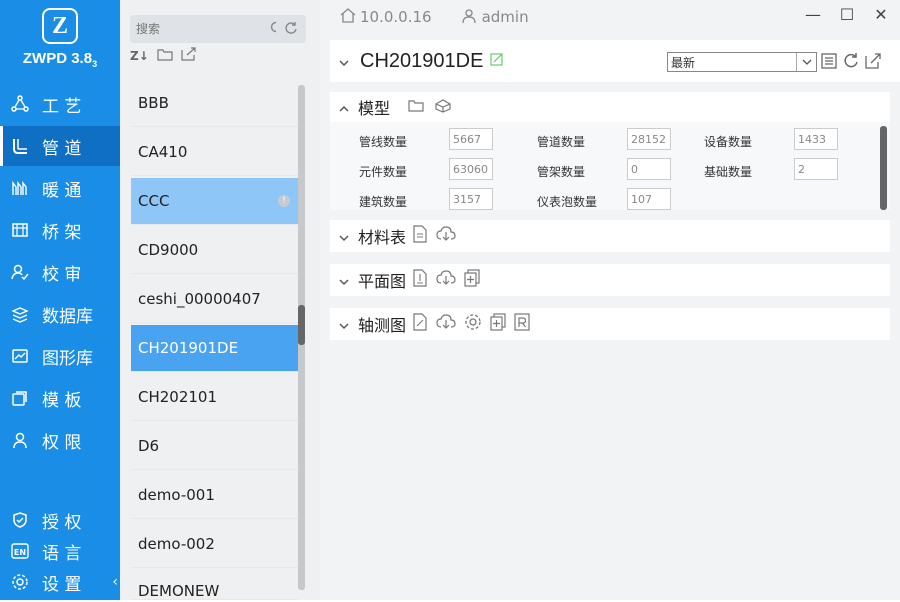 The width and height of the screenshot is (900, 602). What do you see at coordinates (20, 230) in the screenshot?
I see `tray-icon` at bounding box center [20, 230].